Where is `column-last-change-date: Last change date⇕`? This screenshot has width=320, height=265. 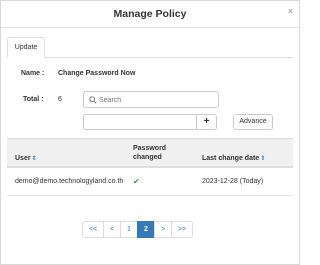
column-last-change-date: Last change date⇕ is located at coordinates (233, 158).